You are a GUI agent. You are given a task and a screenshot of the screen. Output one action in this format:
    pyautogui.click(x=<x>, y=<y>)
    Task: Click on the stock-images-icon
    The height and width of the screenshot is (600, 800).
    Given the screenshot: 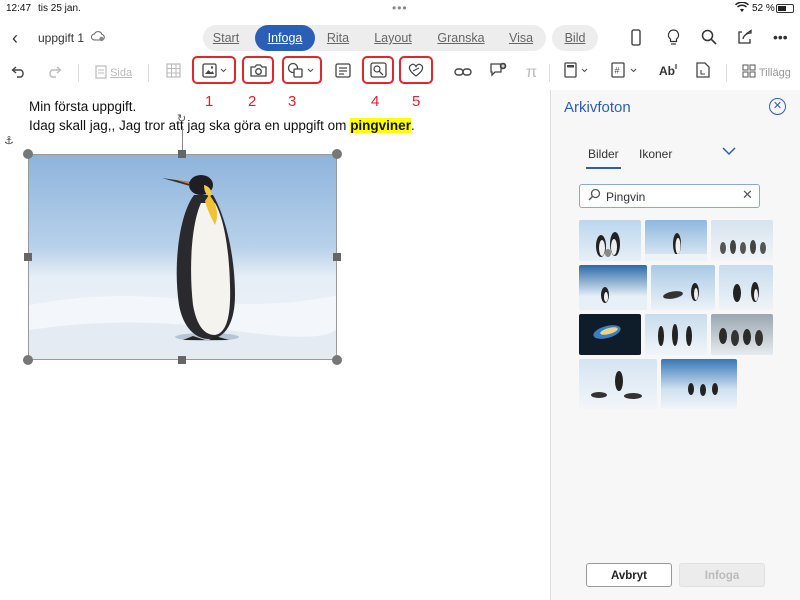 What is the action you would take?
    pyautogui.click(x=378, y=73)
    